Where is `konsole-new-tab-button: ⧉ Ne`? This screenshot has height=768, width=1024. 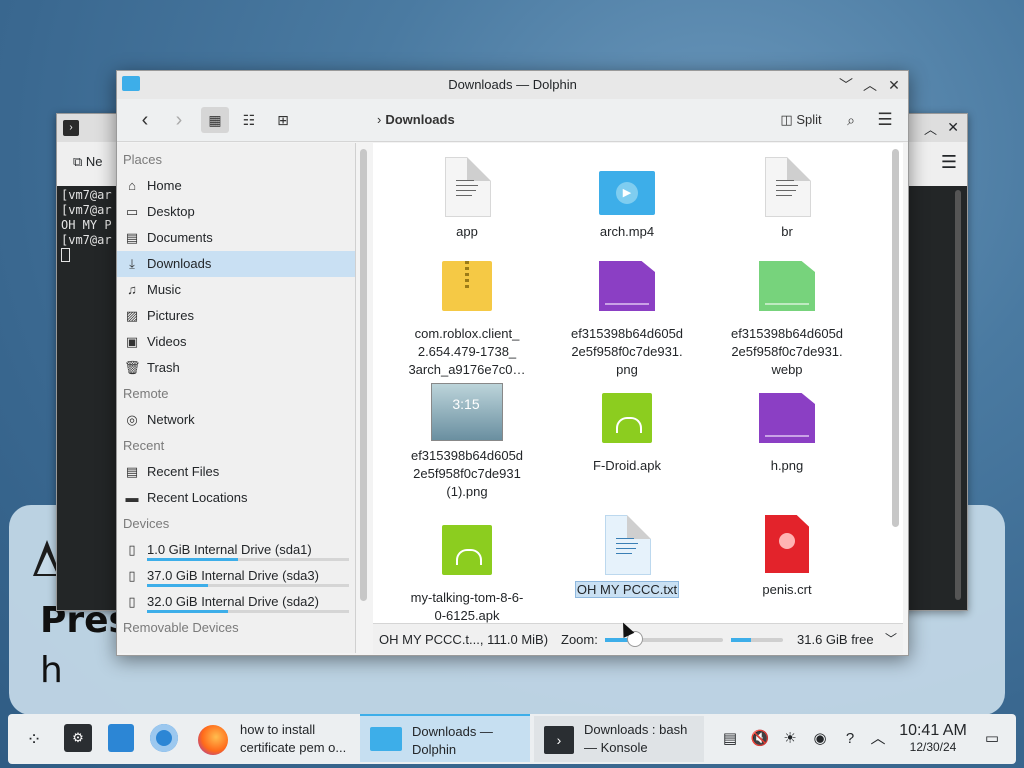
konsole-new-tab-button: ⧉ Ne is located at coordinates (88, 162).